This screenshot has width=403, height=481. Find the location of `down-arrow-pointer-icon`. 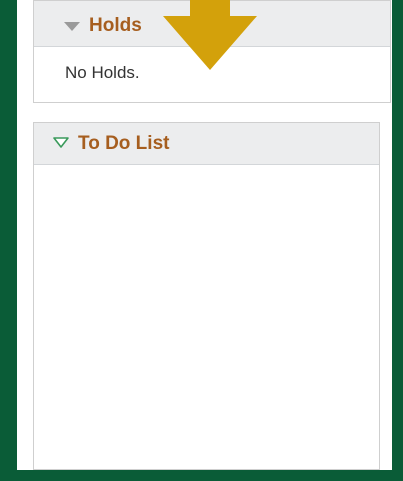

down-arrow-pointer-icon is located at coordinates (210, 35).